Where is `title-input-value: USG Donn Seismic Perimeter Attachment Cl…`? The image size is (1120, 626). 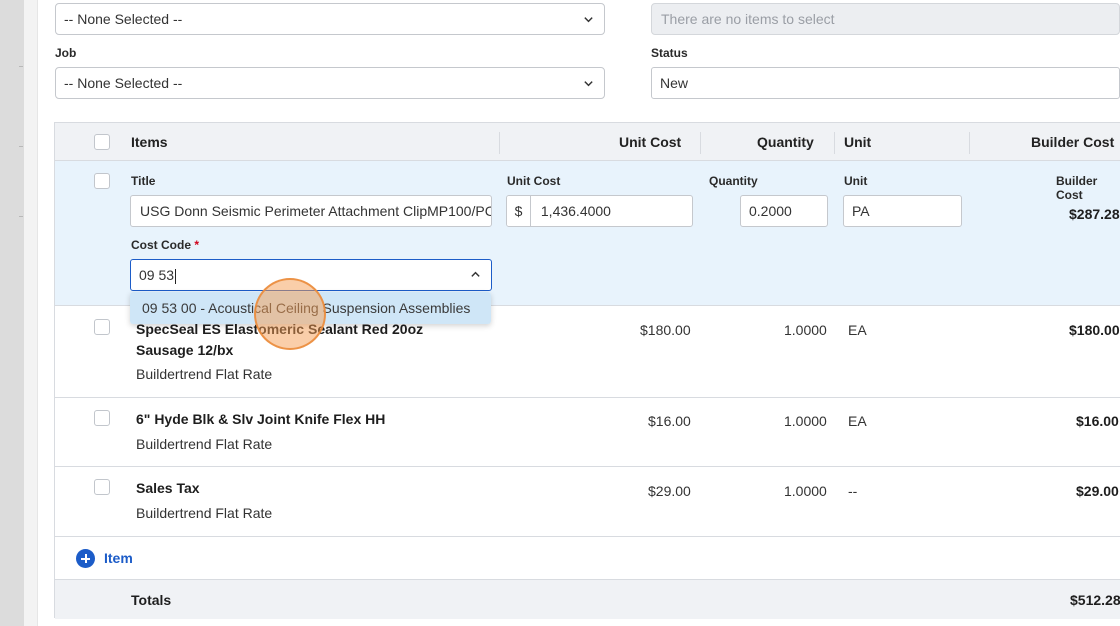
title-input-value: USG Donn Seismic Perimeter Attachment Cl… is located at coordinates (316, 211).